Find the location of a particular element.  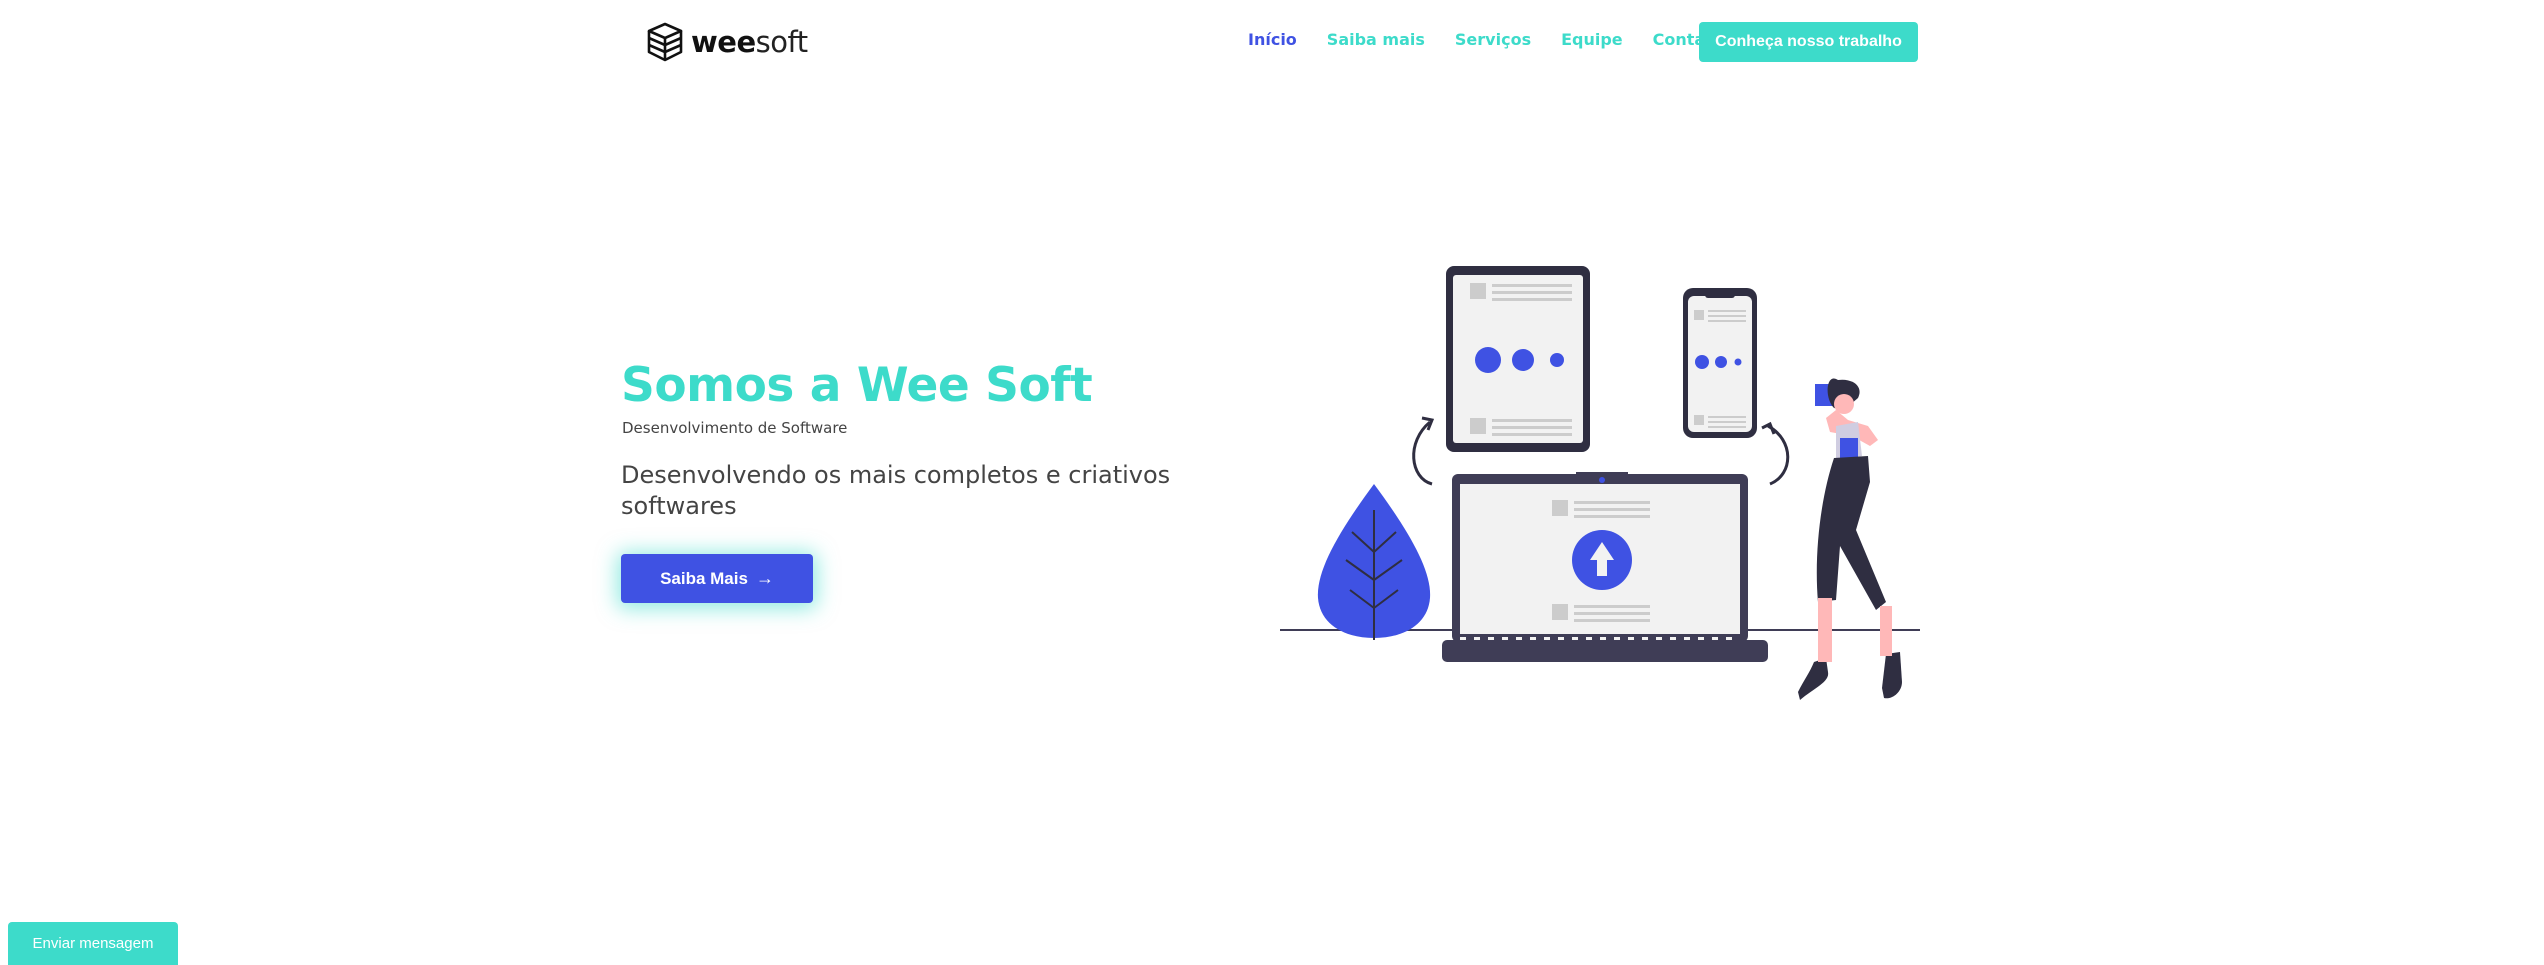

portfolio-cta-button: Conheça nosso trabalho is located at coordinates (1808, 42).